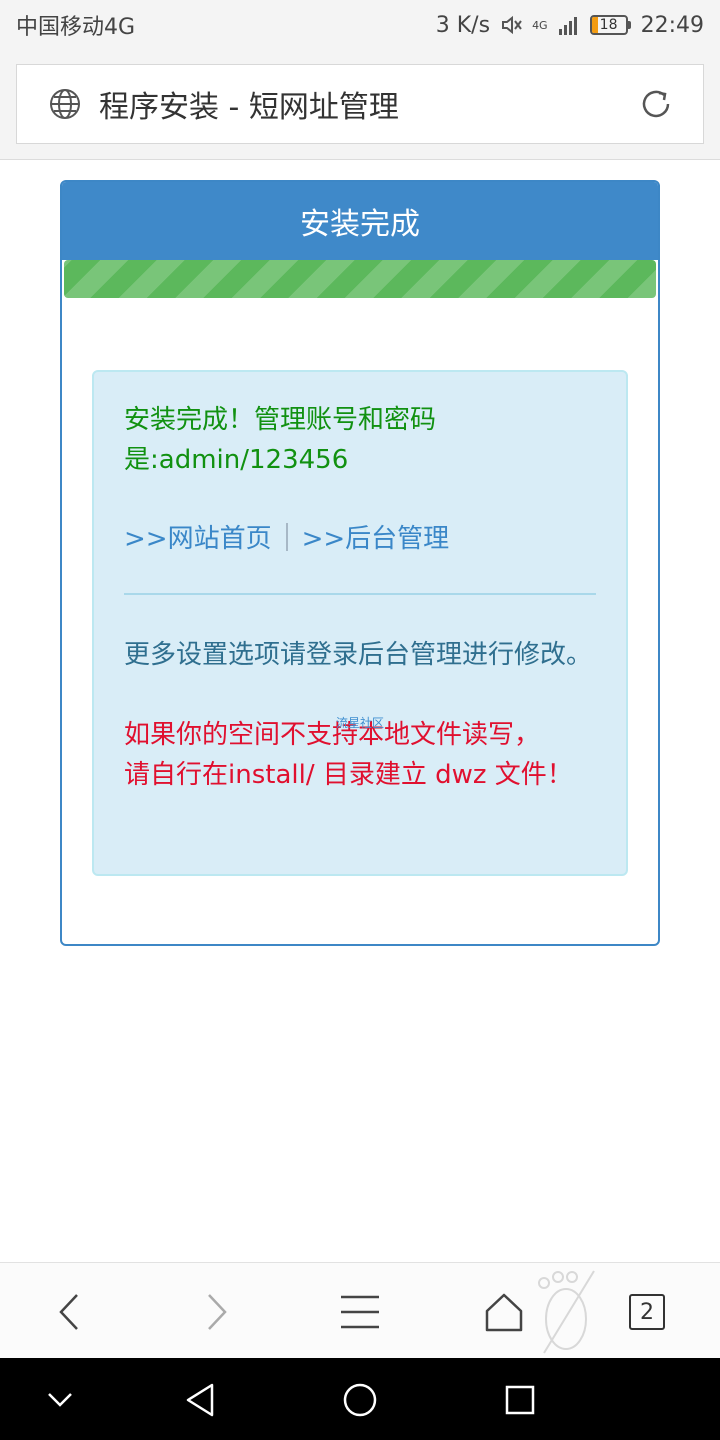  Describe the element at coordinates (656, 104) in the screenshot. I see `reload-icon` at that location.